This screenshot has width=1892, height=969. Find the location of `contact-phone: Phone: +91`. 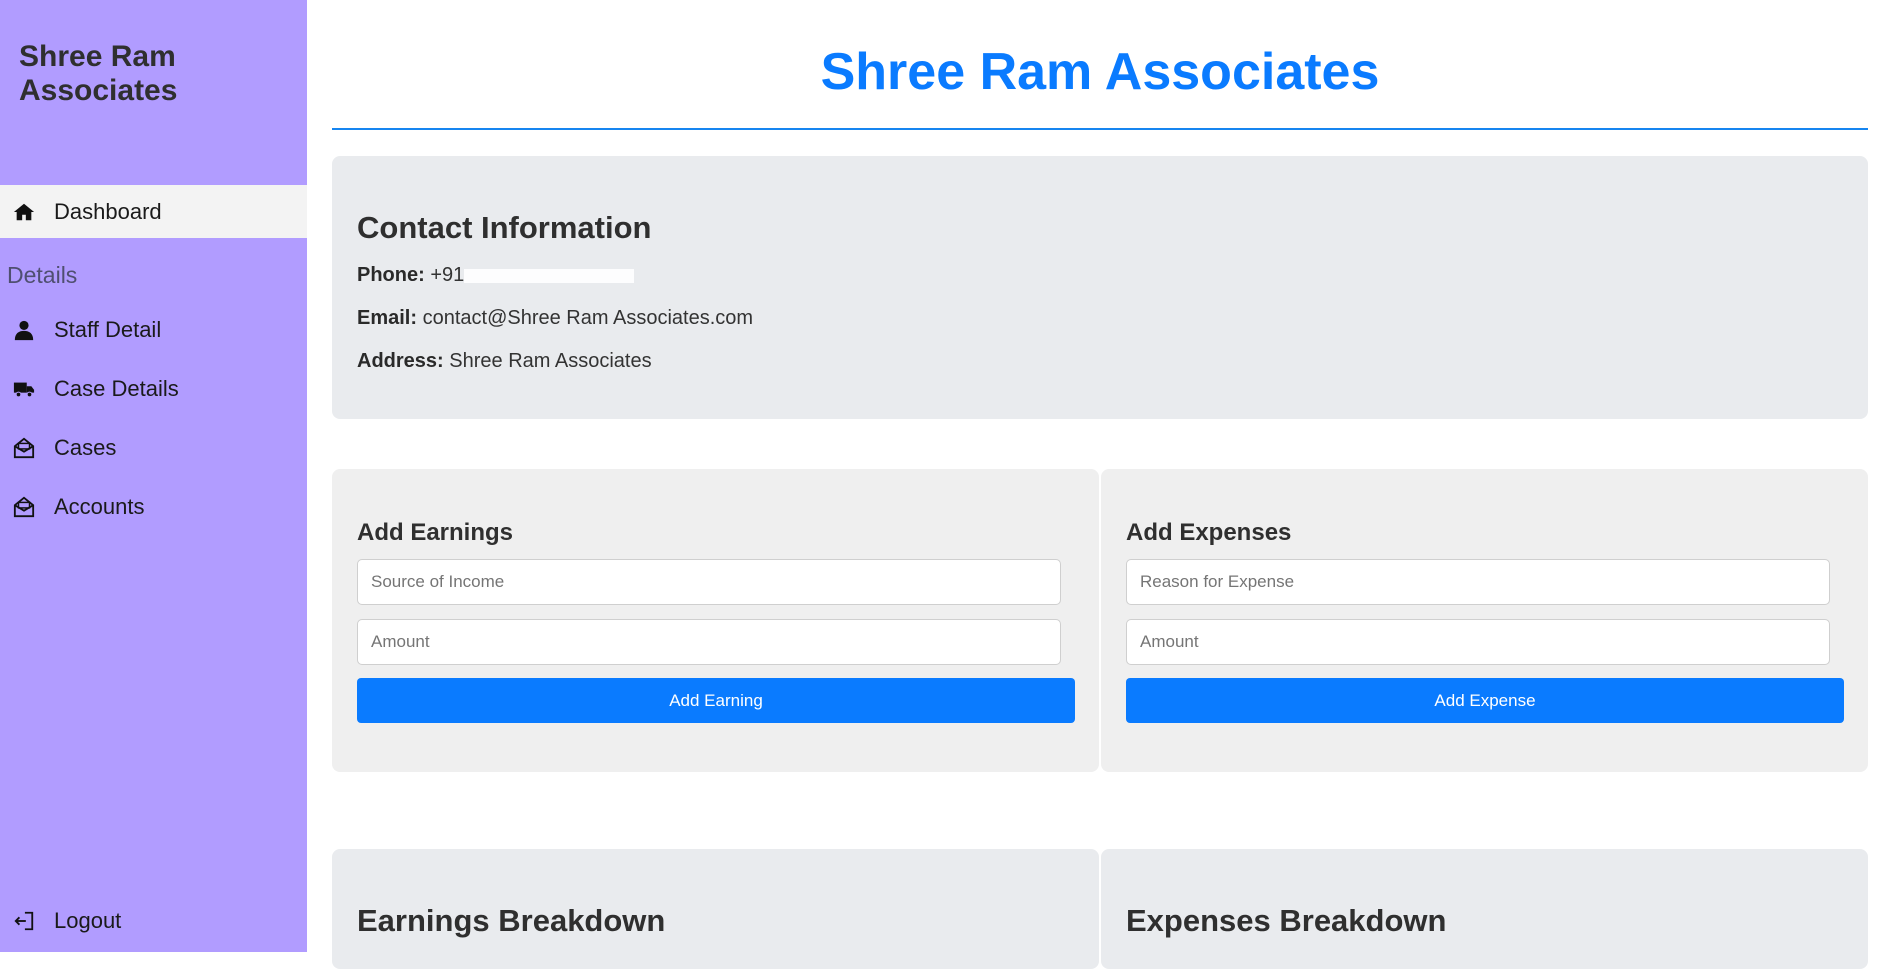

contact-phone: Phone: +91 is located at coordinates (496, 275).